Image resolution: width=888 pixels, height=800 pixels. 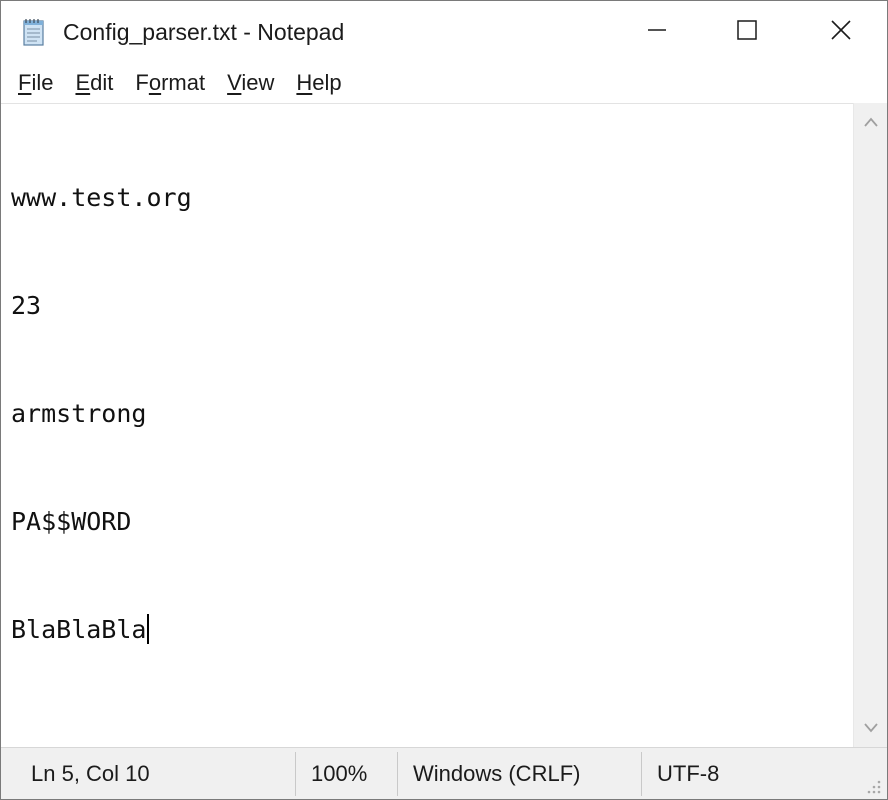 I want to click on close-button, so click(x=840, y=32).